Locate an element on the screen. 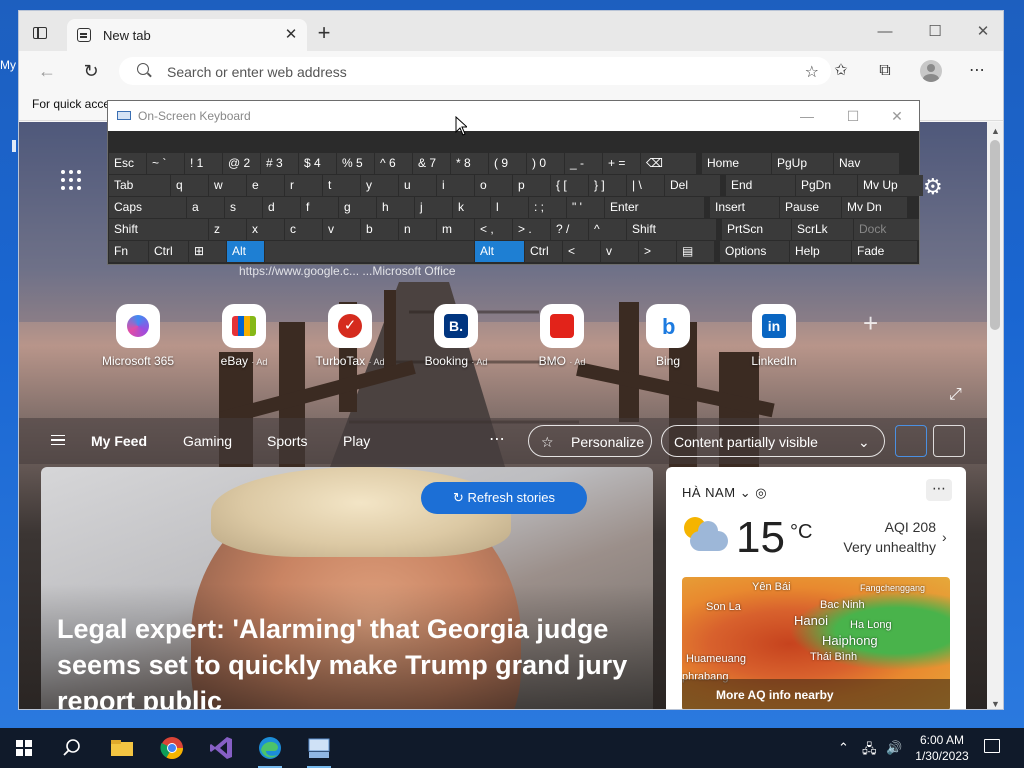  osk-key: z is located at coordinates (227, 229).